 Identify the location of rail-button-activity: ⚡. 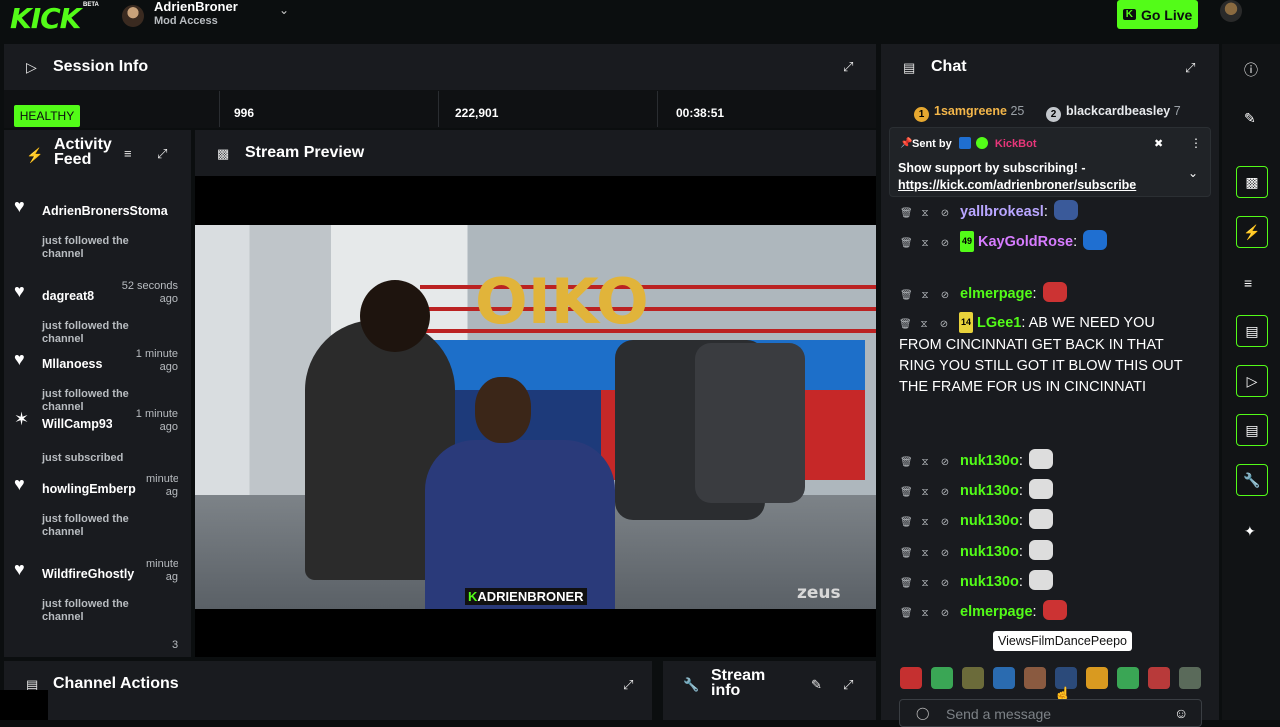
(1252, 232).